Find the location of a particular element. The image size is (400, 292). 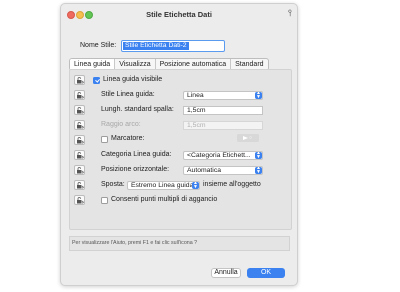

marker-circle-icon: ○ is located at coordinates (251, 137).